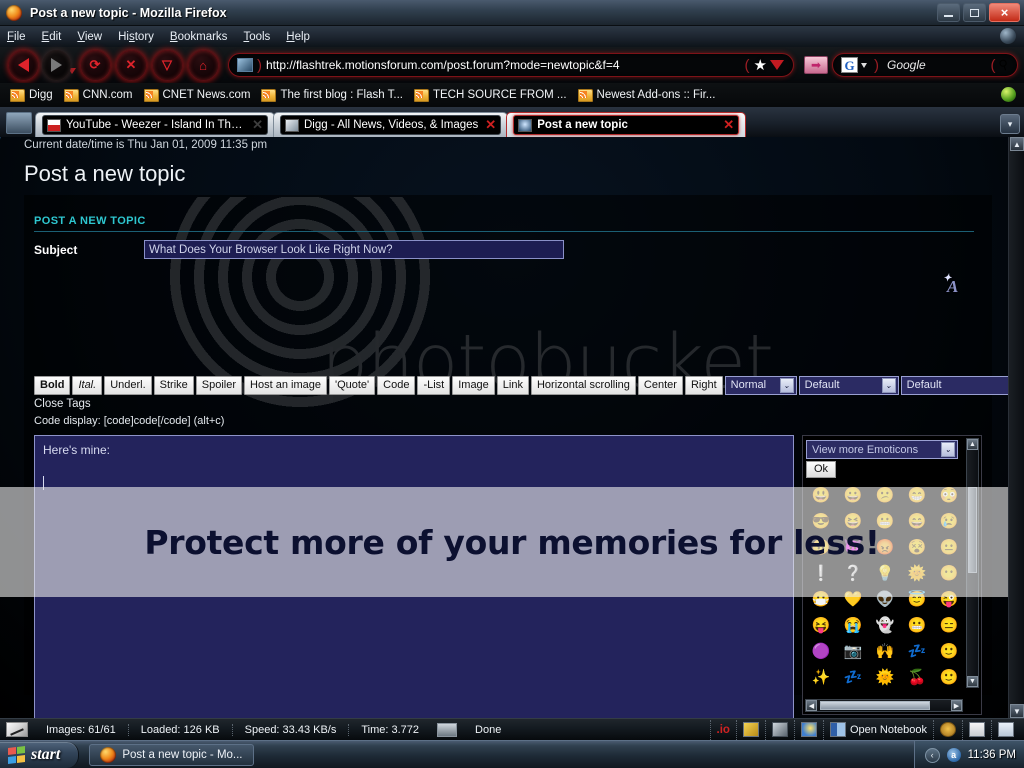 The width and height of the screenshot is (1024, 768). I want to click on bbcode-host-image-button: Host an image, so click(285, 385).